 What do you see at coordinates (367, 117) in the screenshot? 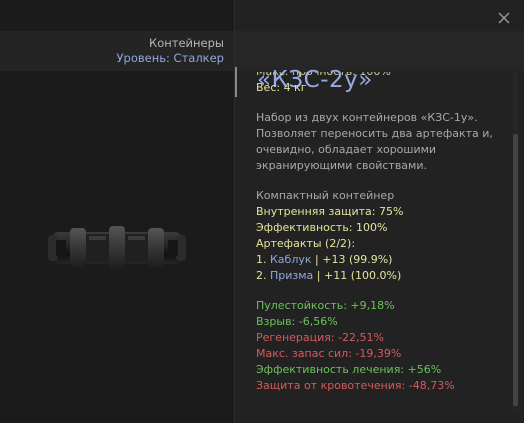
I see `description-line: Набор из двух контейнеров «КЗС-1у».` at bounding box center [367, 117].